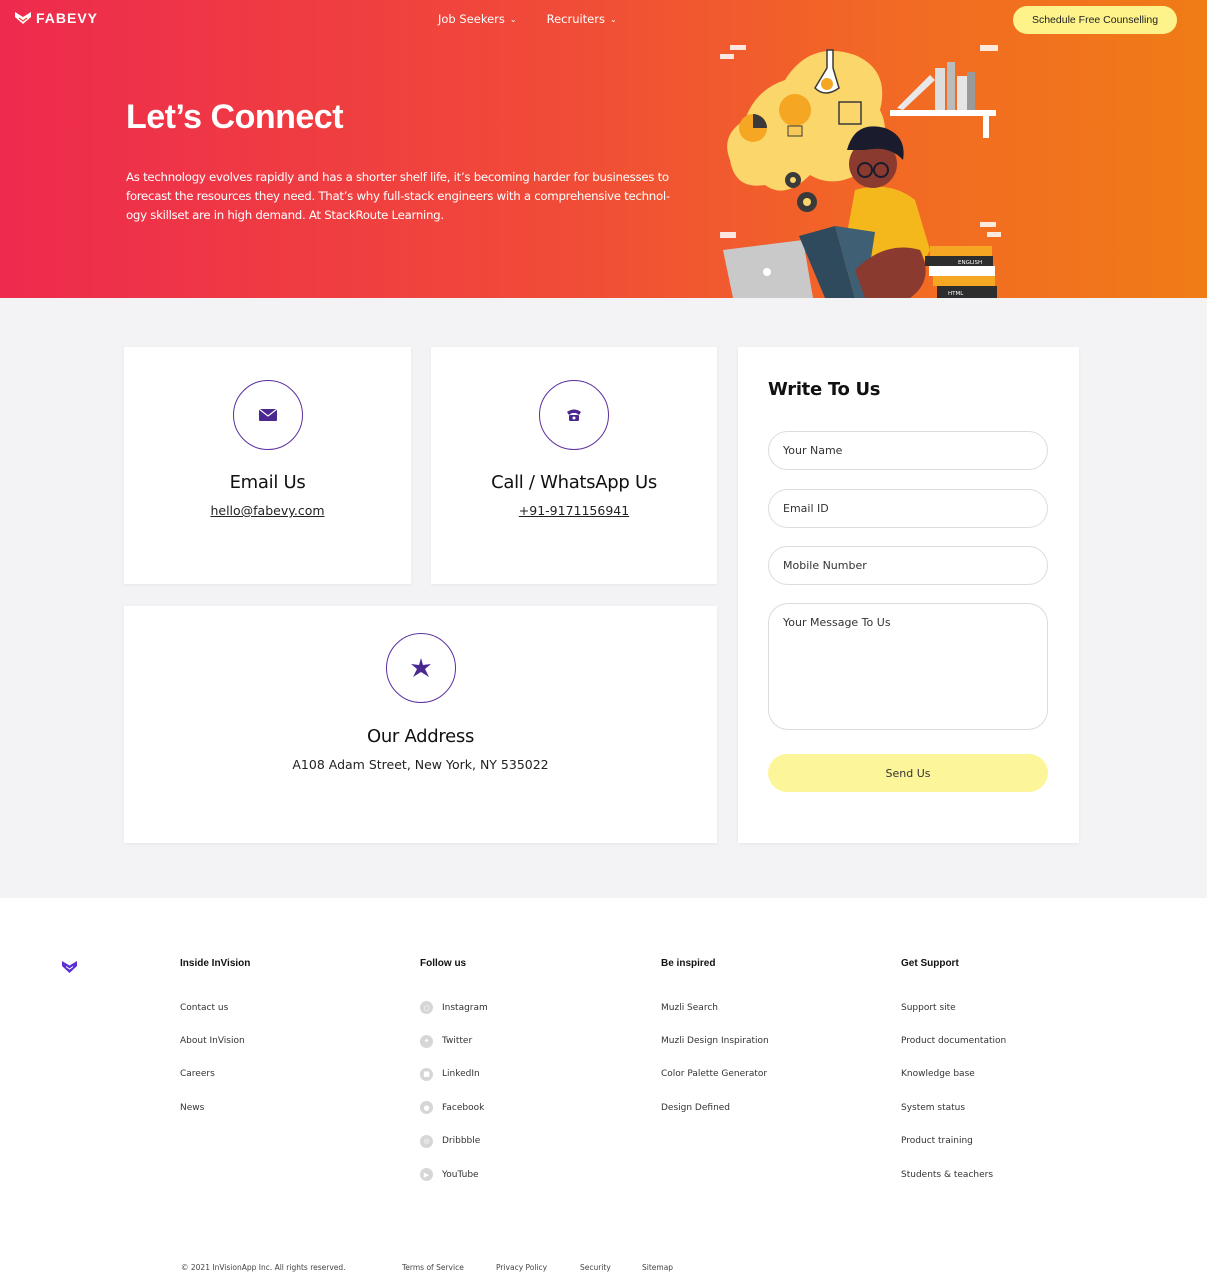  Describe the element at coordinates (465, 1007) in the screenshot. I see `footer-link-label: Instagram` at that location.